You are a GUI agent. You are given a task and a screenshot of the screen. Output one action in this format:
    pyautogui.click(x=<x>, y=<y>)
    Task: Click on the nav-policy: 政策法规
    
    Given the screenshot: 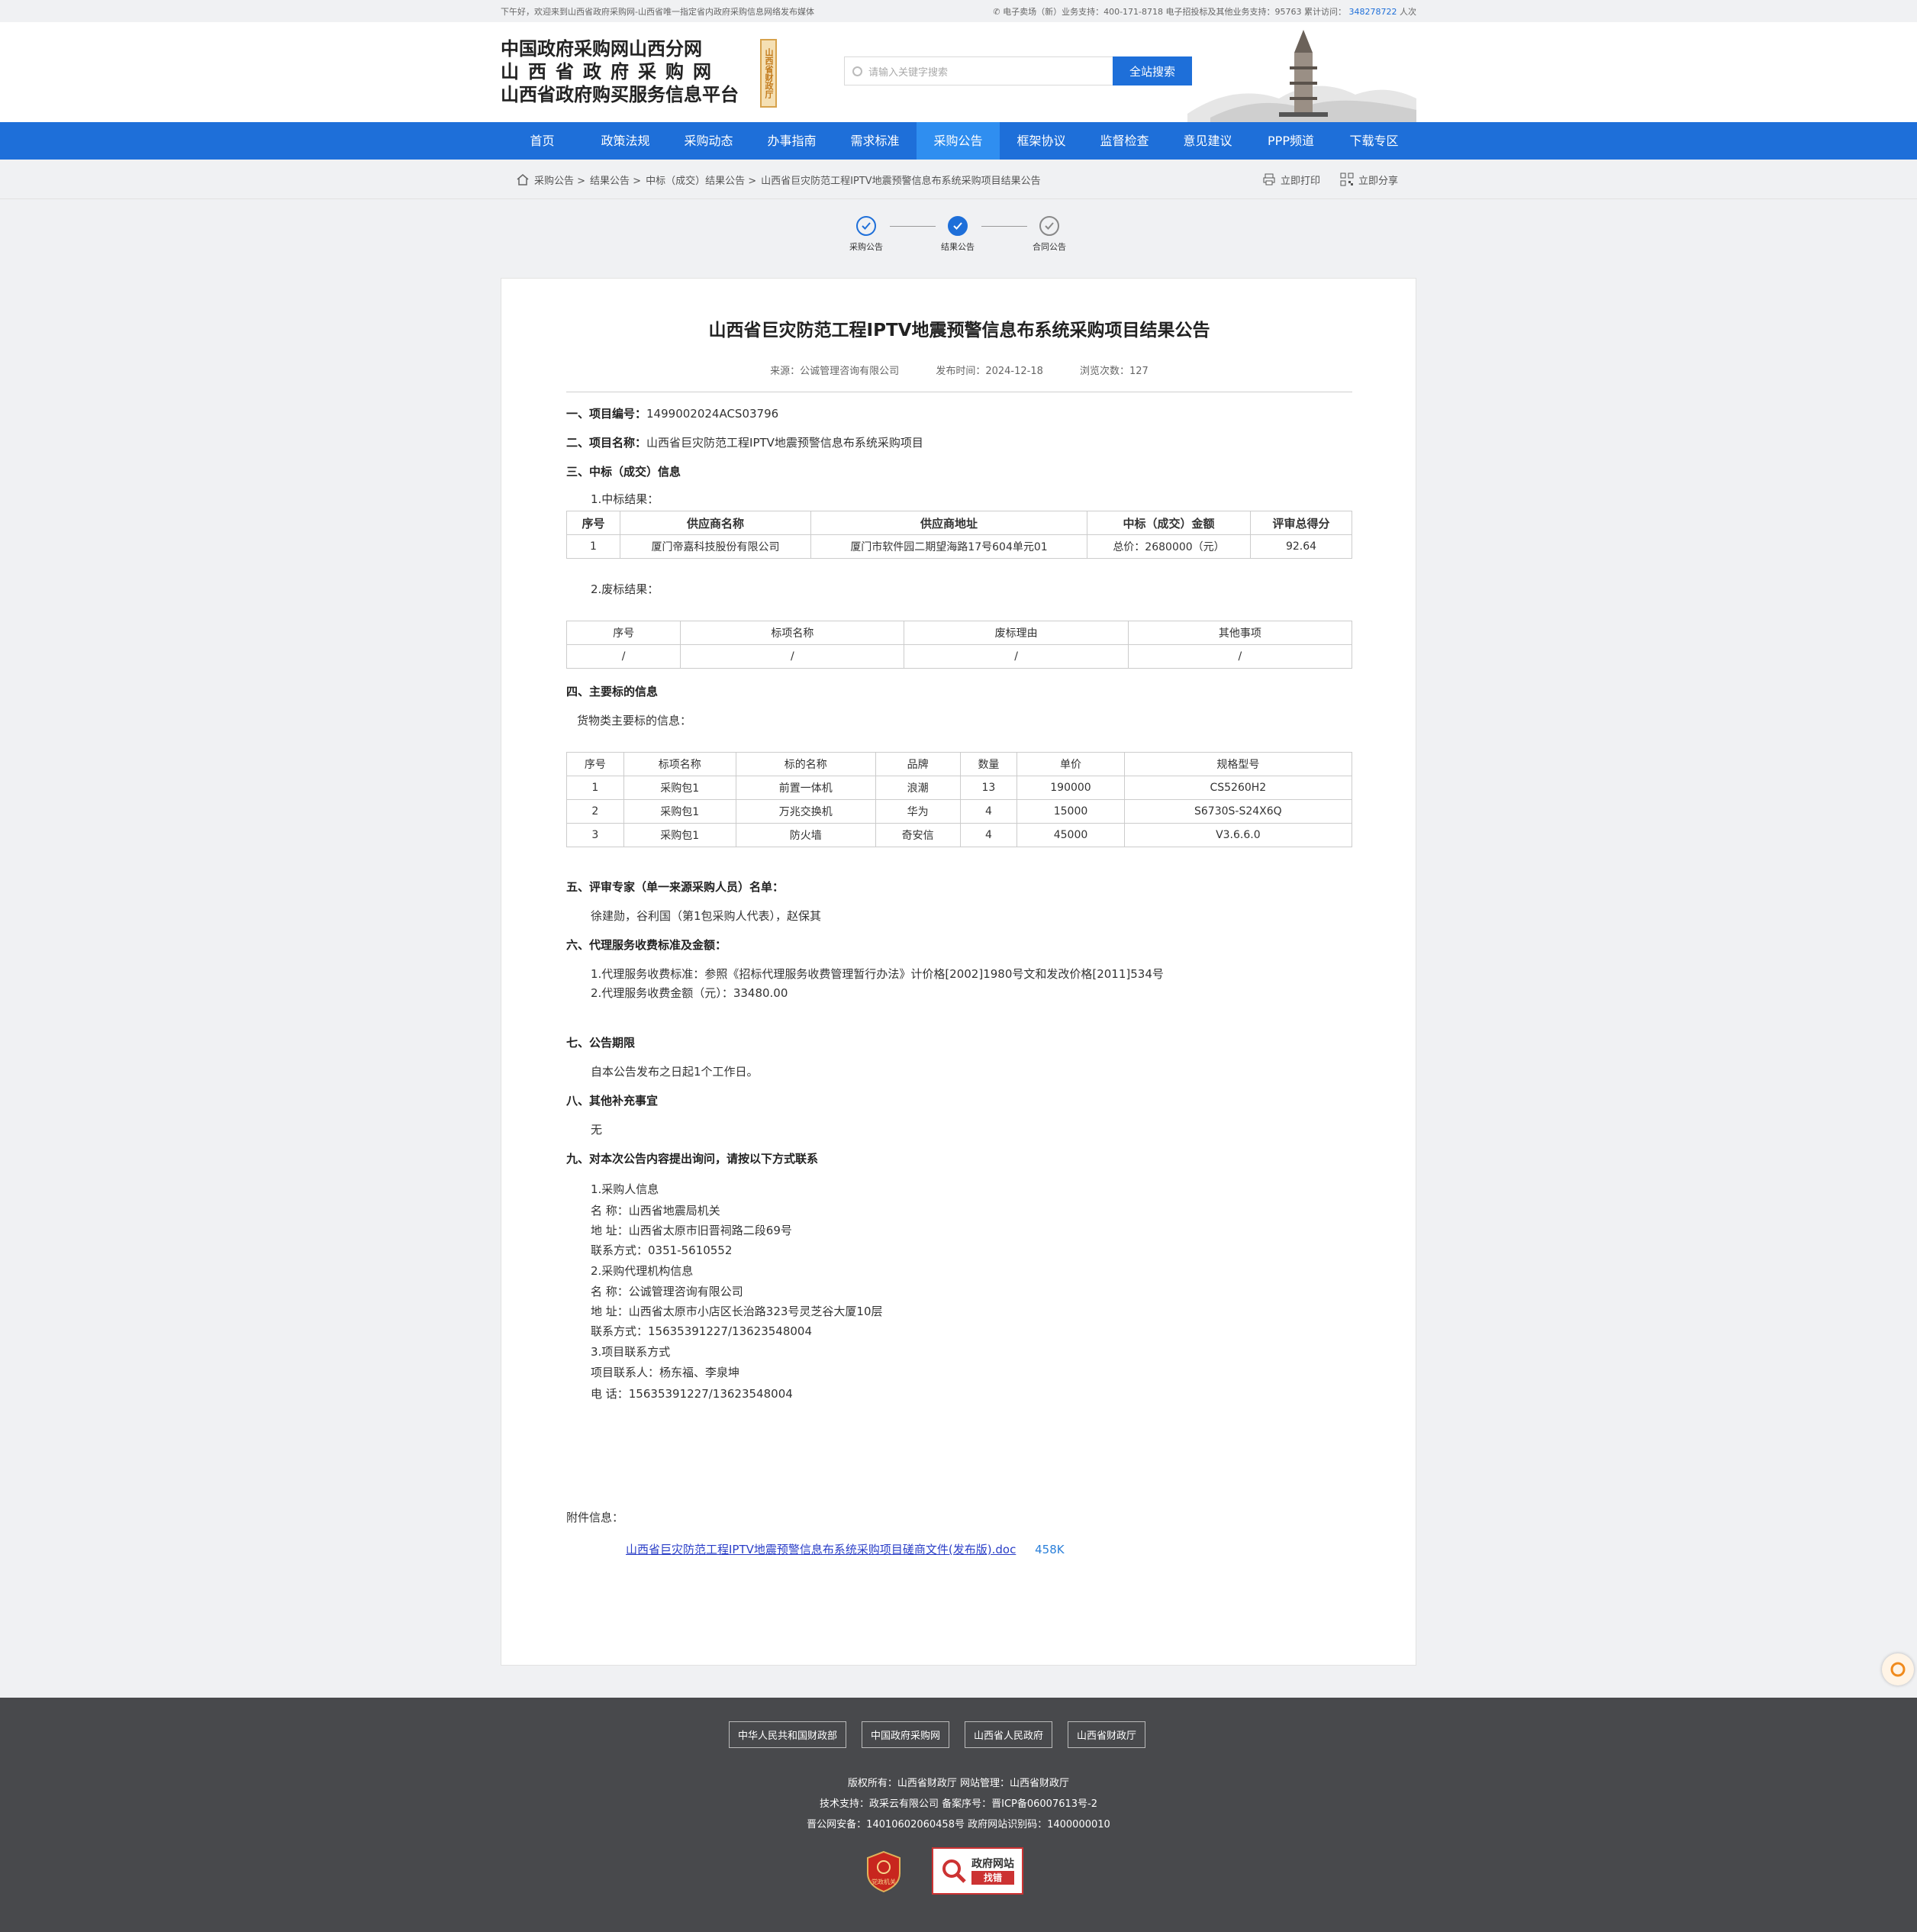 What is the action you would take?
    pyautogui.click(x=625, y=141)
    